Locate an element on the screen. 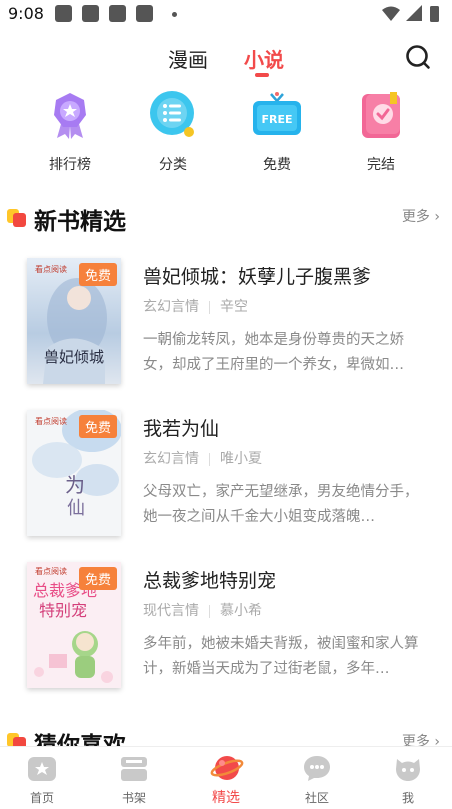 The width and height of the screenshot is (452, 809). ranking-medal-icon is located at coordinates (70, 115).